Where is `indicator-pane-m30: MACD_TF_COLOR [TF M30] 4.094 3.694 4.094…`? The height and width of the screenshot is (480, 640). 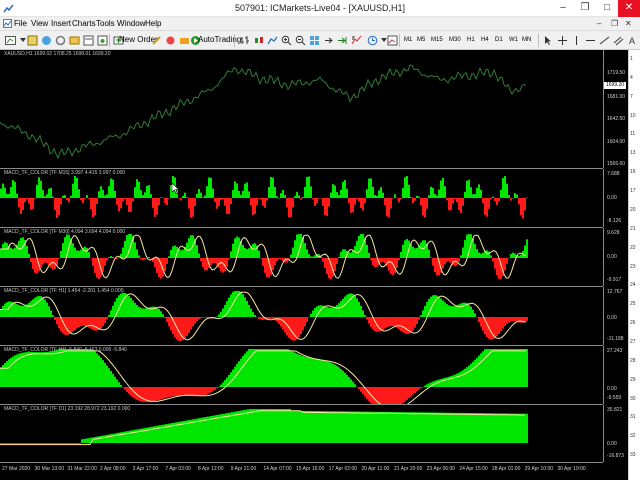
indicator-pane-m30: MACD_TF_COLOR [TF M30] 4.094 3.694 4.094… is located at coordinates (301, 257).